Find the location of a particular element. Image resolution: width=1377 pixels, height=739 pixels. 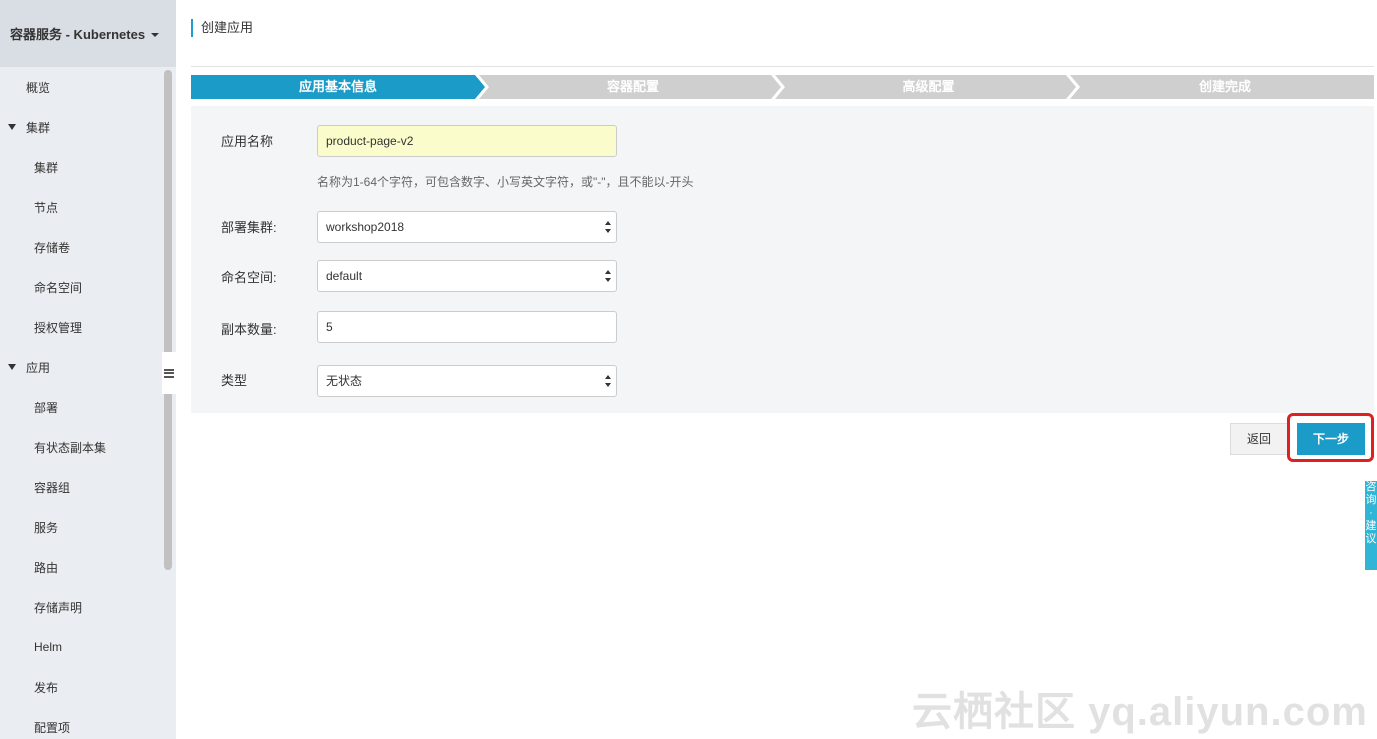

sidebar-item-pods: 容器组 is located at coordinates (88, 487).